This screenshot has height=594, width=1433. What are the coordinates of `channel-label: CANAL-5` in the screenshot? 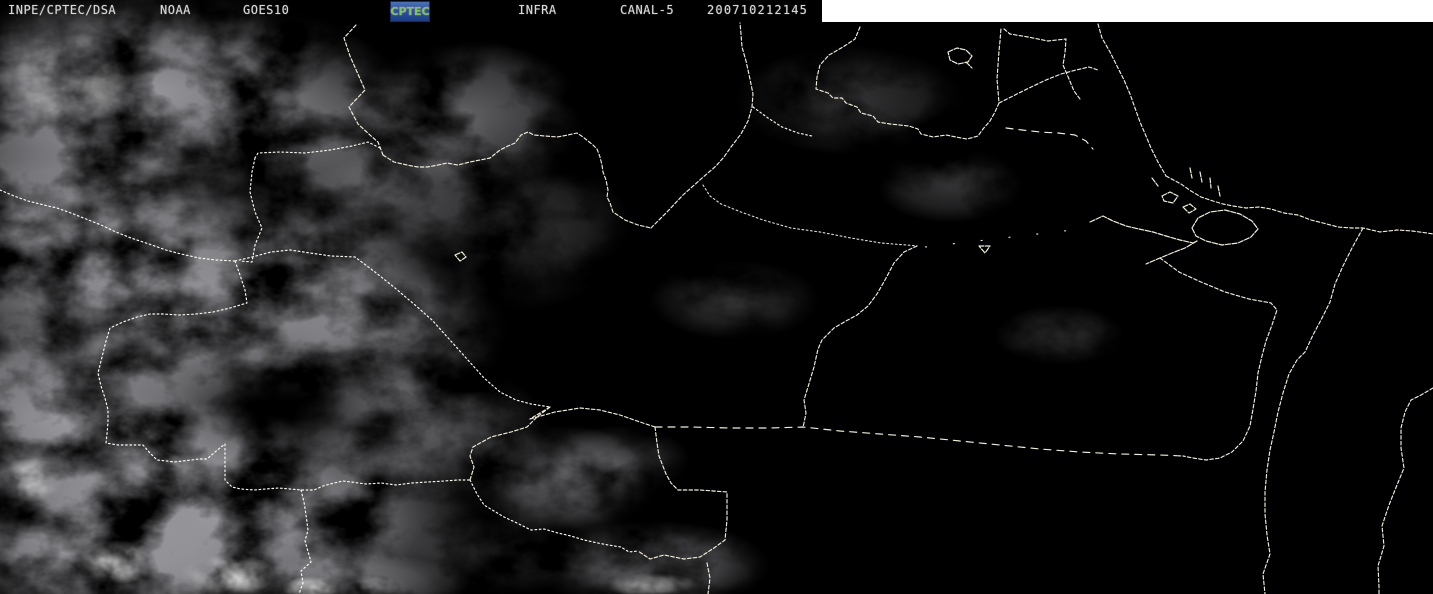 It's located at (647, 10).